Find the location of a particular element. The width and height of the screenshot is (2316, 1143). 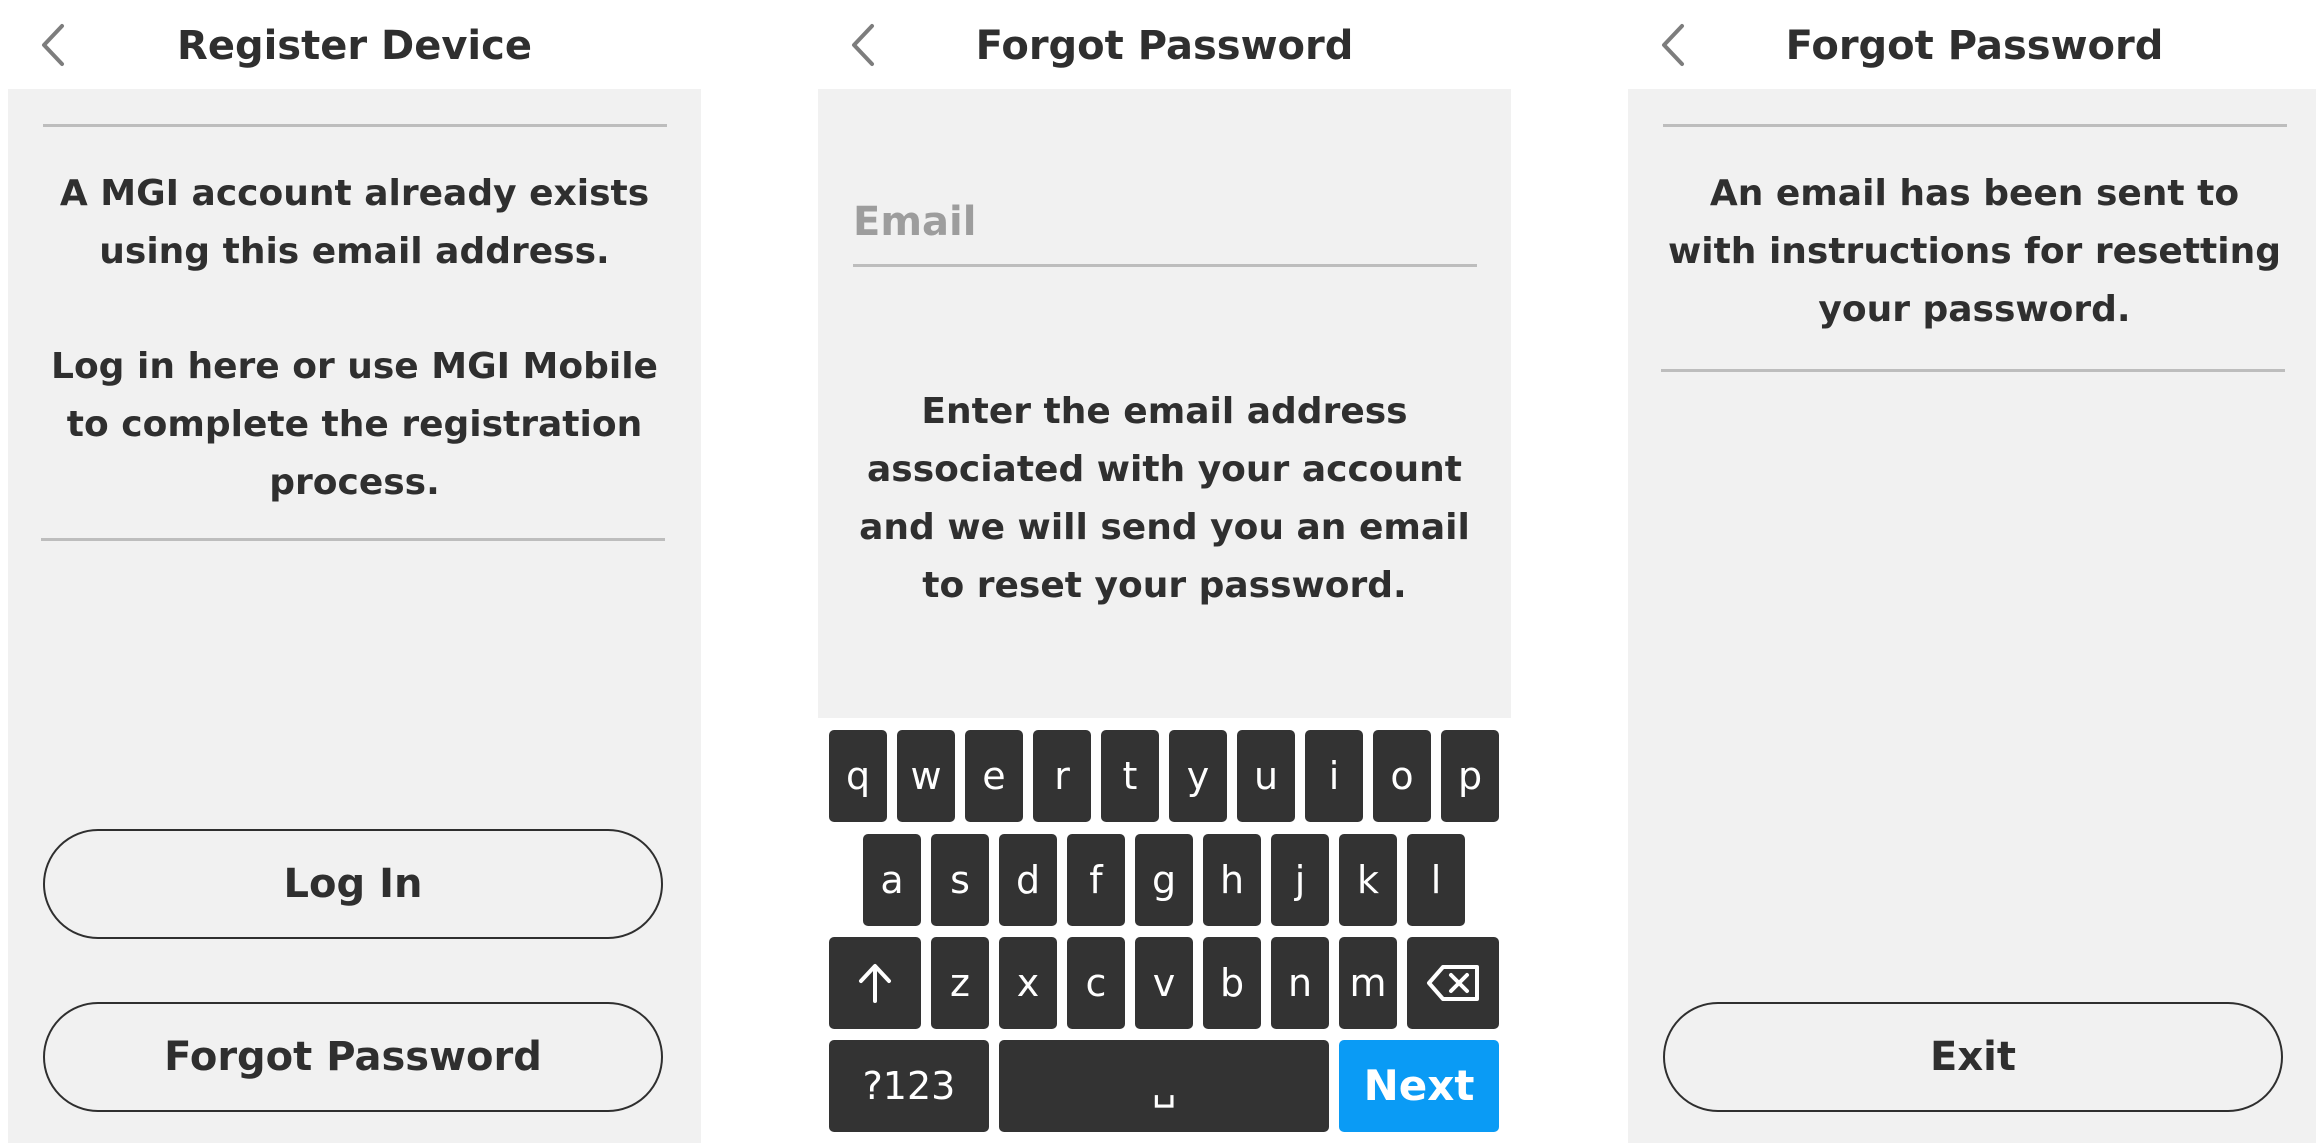

key-w: w is located at coordinates (926, 776).